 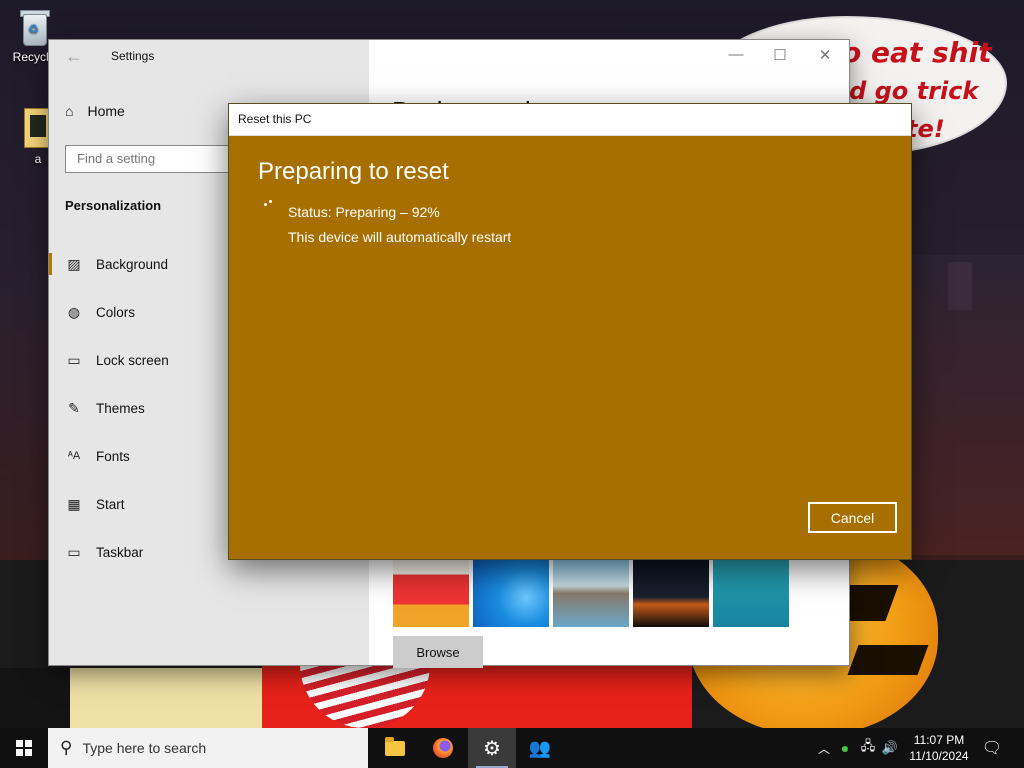 I want to click on clock-time: 11:07 PM, so click(x=939, y=740).